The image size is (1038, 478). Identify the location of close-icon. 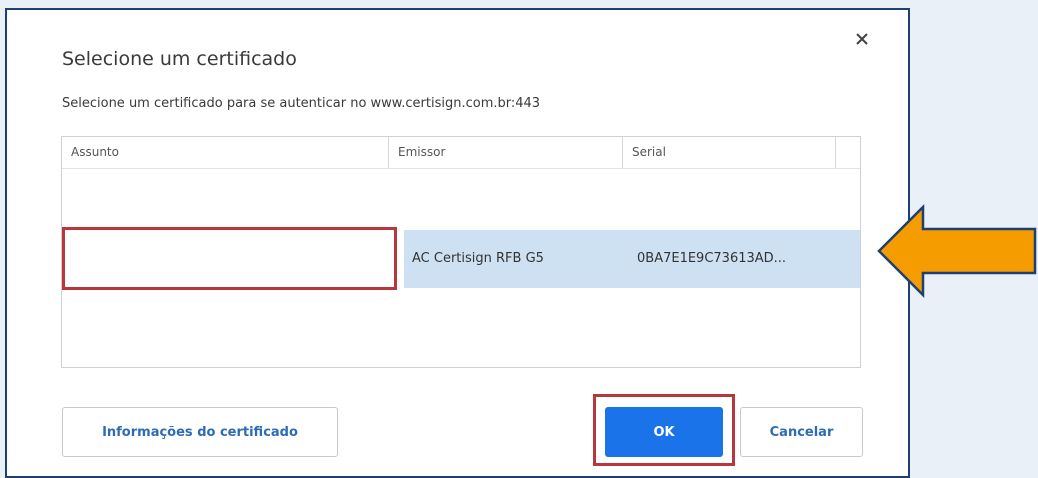
(862, 39).